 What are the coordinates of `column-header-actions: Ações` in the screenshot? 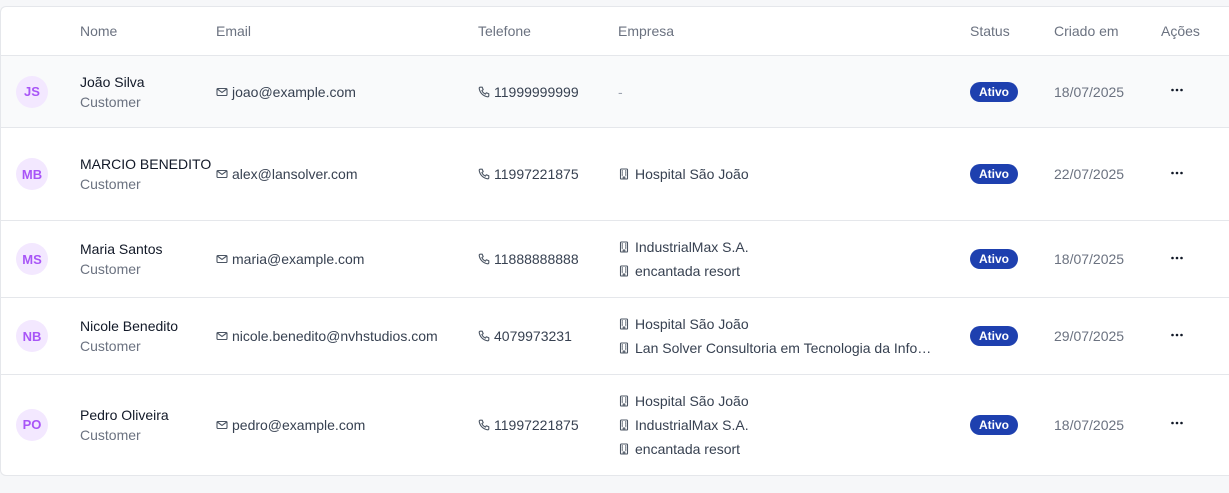 It's located at (1195, 31).